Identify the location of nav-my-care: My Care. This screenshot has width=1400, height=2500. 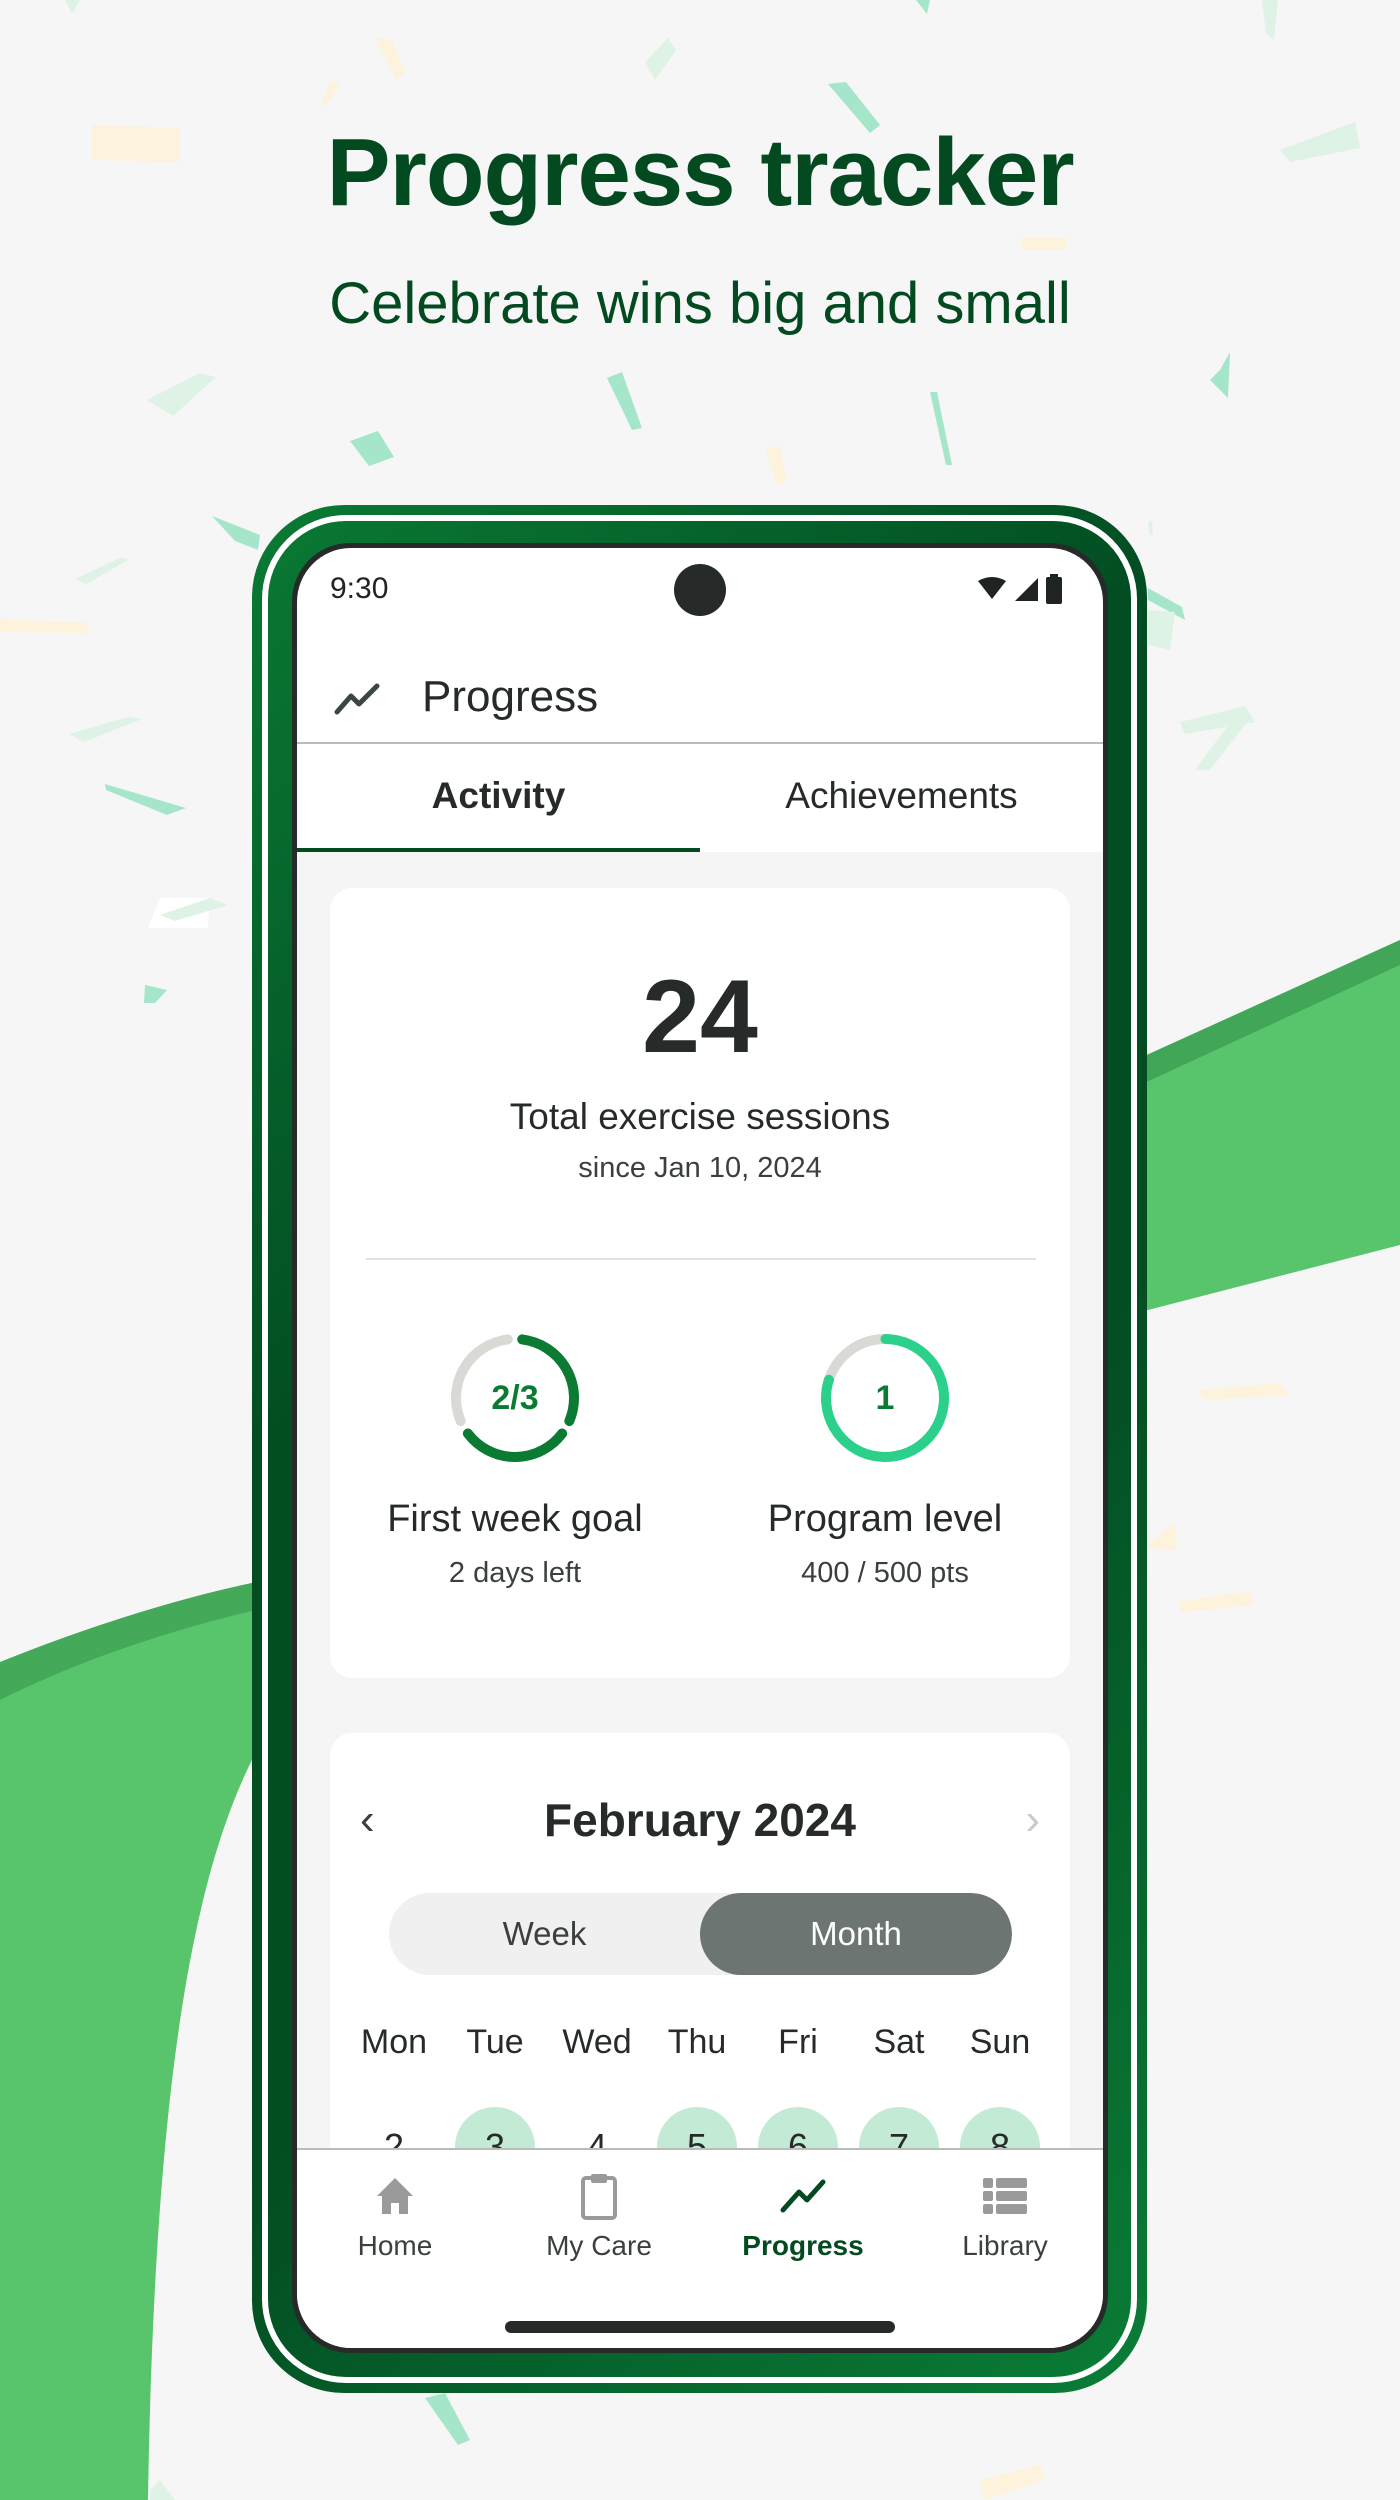
(599, 2230).